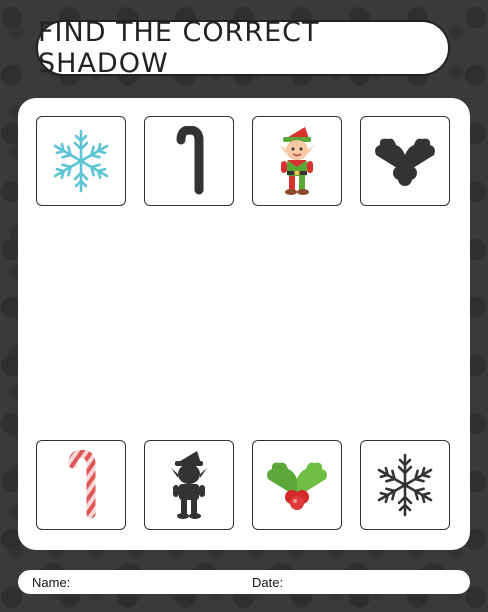  What do you see at coordinates (244, 582) in the screenshot?
I see `name-date-bar: Name: Date:` at bounding box center [244, 582].